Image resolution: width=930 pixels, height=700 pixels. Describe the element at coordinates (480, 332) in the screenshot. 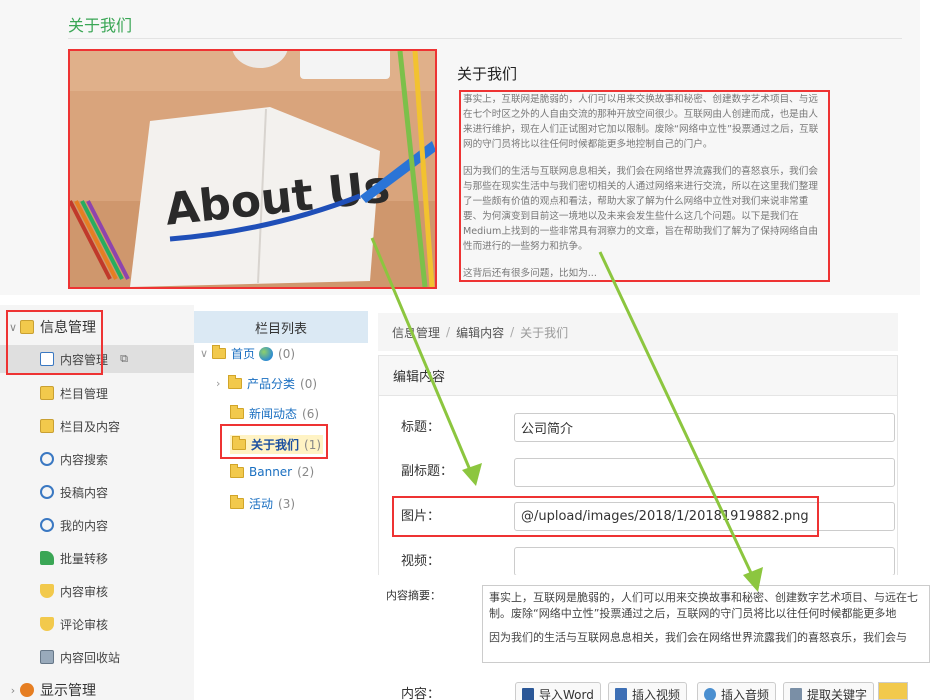

I see `breadcrumb-item: 编辑内容` at that location.